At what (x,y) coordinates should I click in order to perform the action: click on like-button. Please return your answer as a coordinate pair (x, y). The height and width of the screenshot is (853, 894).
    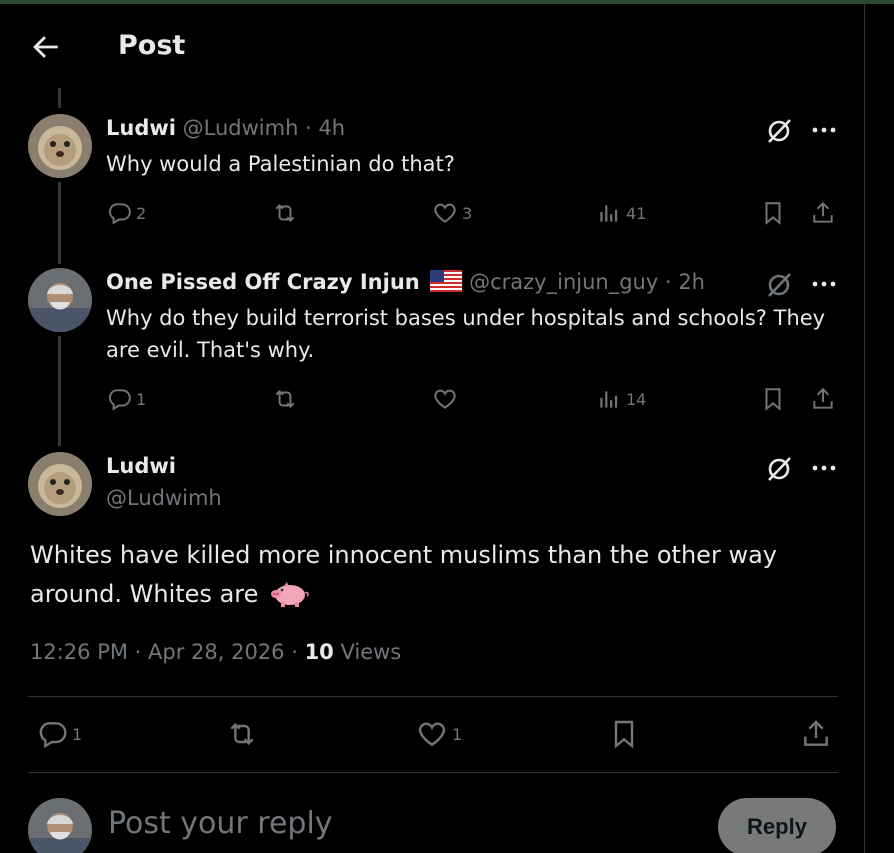
    Looking at the image, I should click on (447, 399).